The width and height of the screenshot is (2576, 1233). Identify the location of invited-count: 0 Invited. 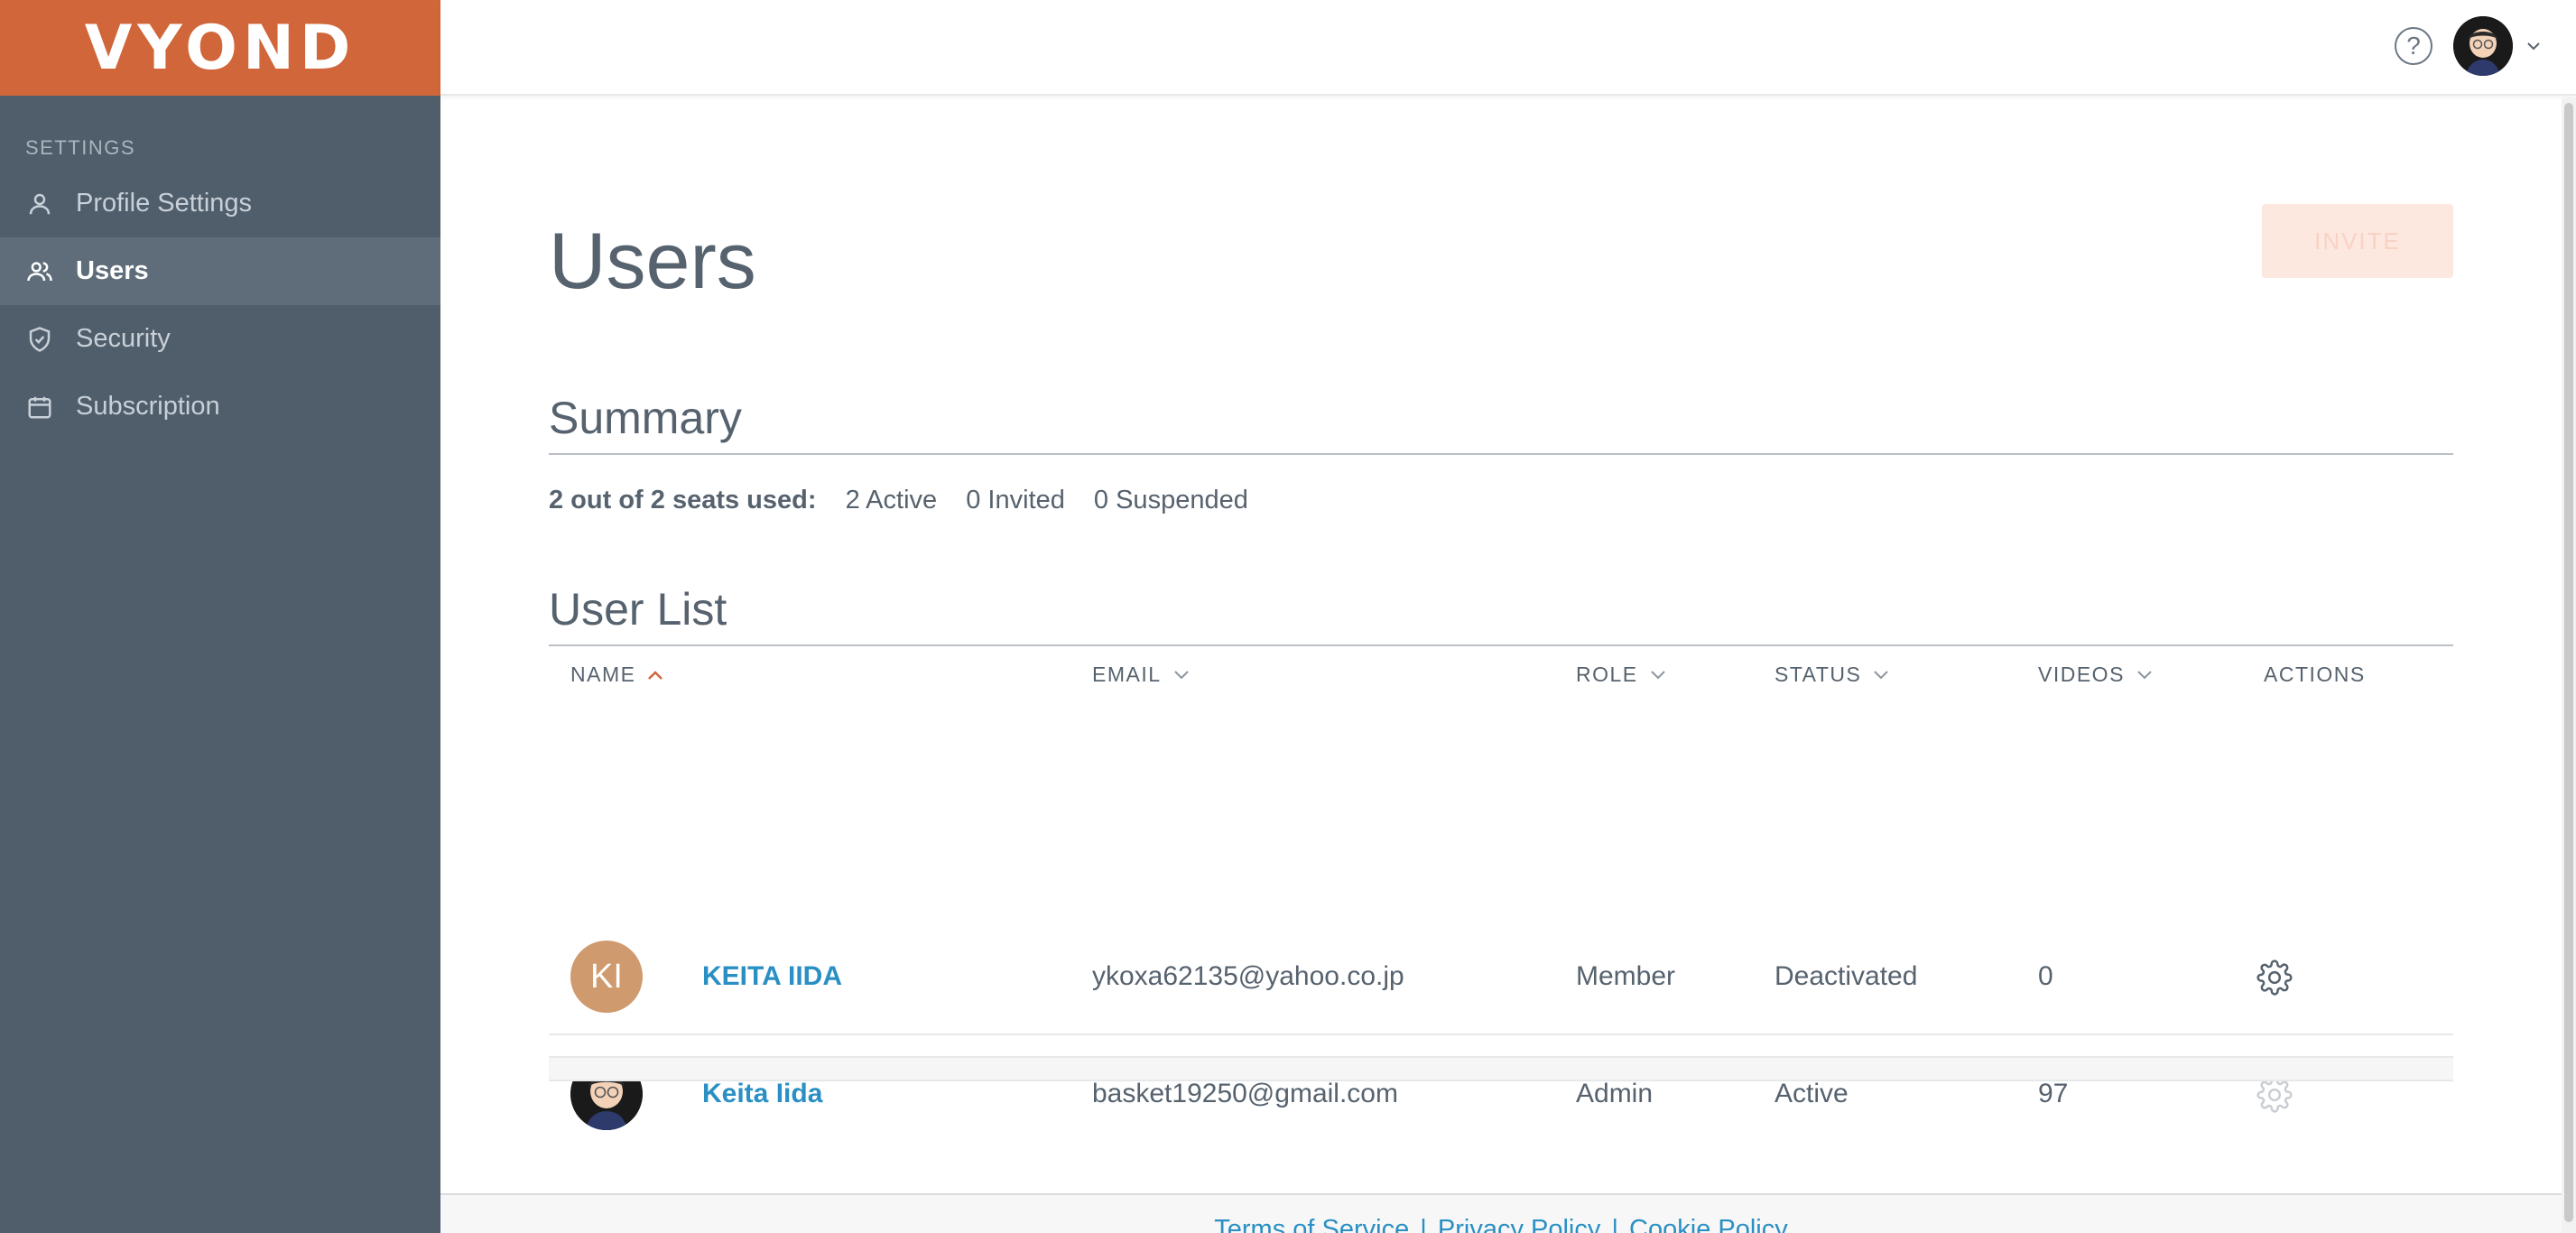
(1015, 500).